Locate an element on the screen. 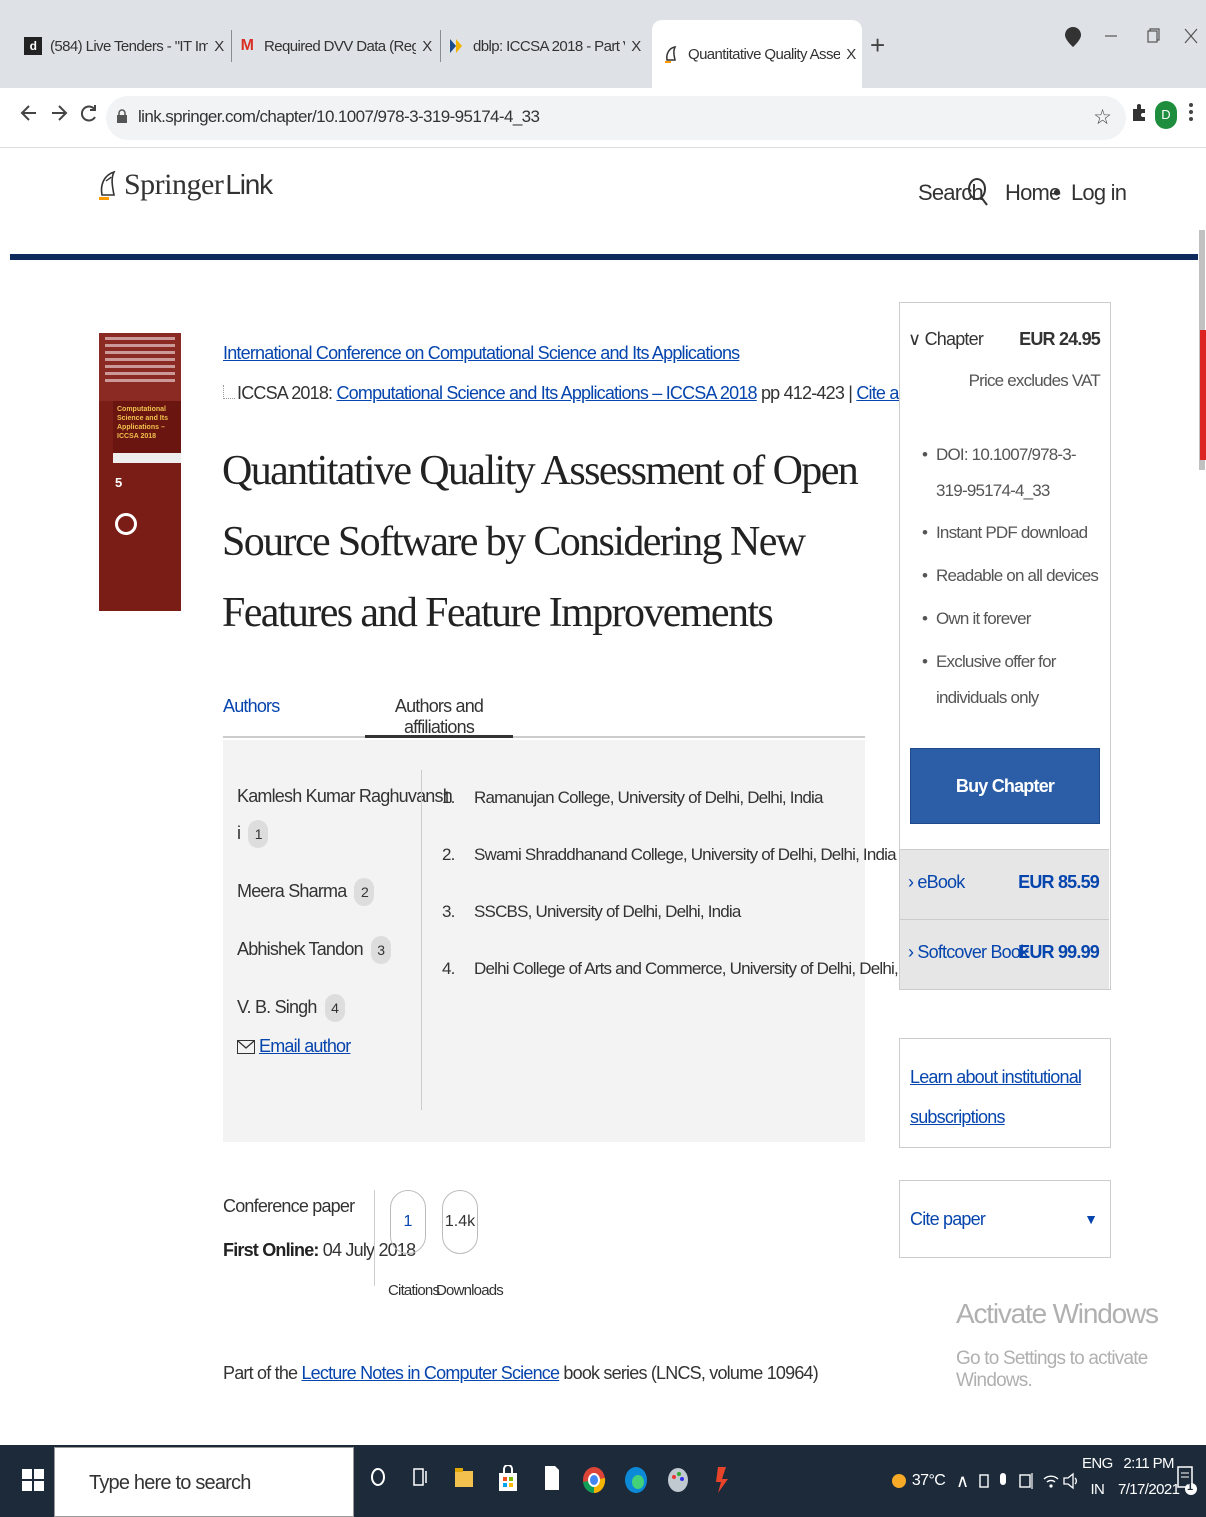 The height and width of the screenshot is (1517, 1206). list-item: Exclusive offer for individuals only is located at coordinates (1012, 680).